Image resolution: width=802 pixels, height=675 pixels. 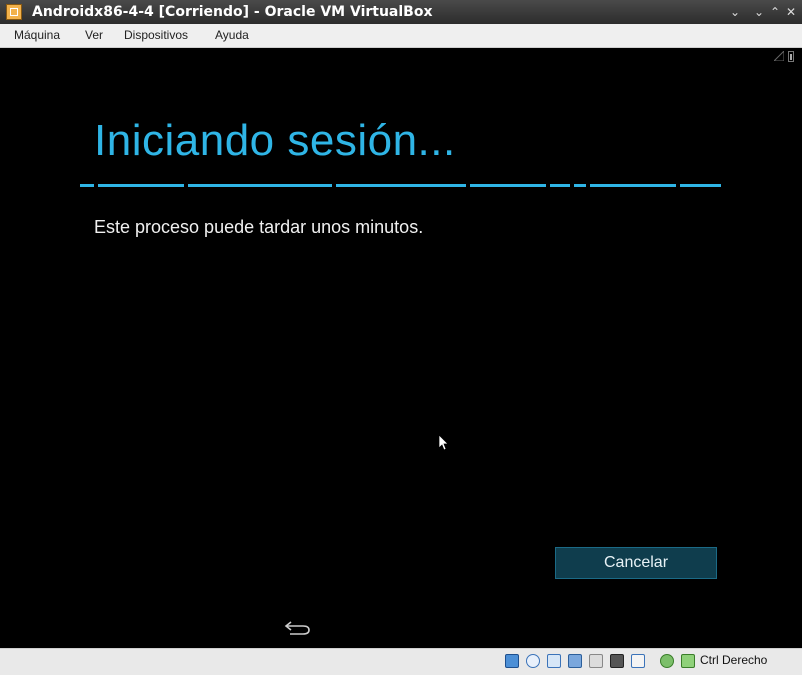 What do you see at coordinates (297, 627) in the screenshot?
I see `back-icon` at bounding box center [297, 627].